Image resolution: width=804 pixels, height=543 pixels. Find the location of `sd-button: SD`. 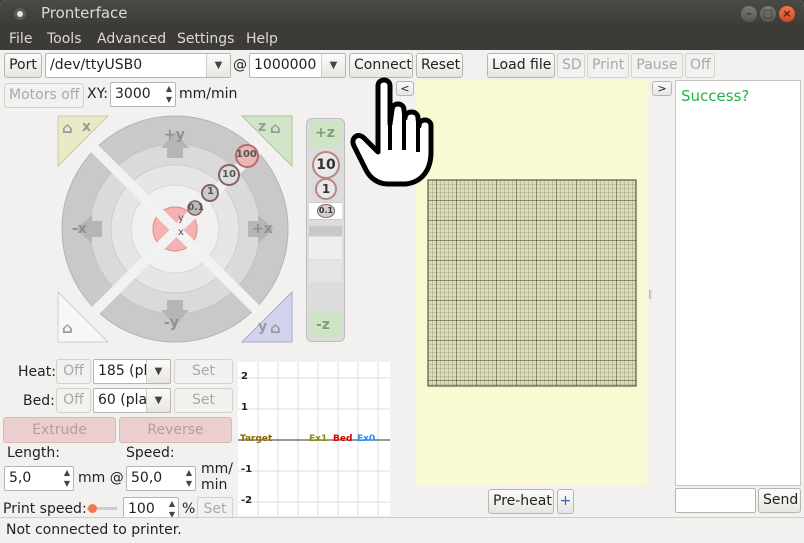

sd-button: SD is located at coordinates (571, 65).